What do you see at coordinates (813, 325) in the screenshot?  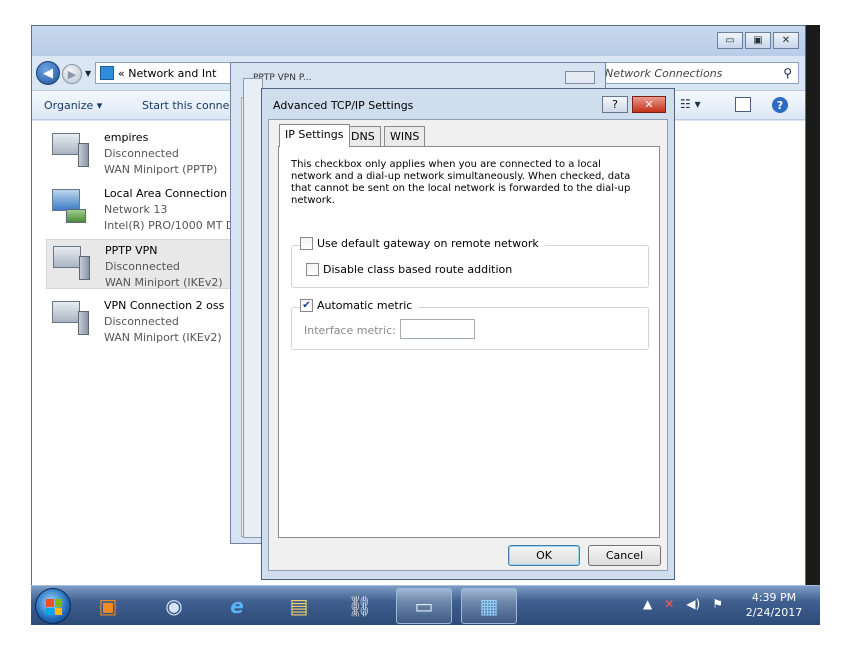 I see `screen-edge` at bounding box center [813, 325].